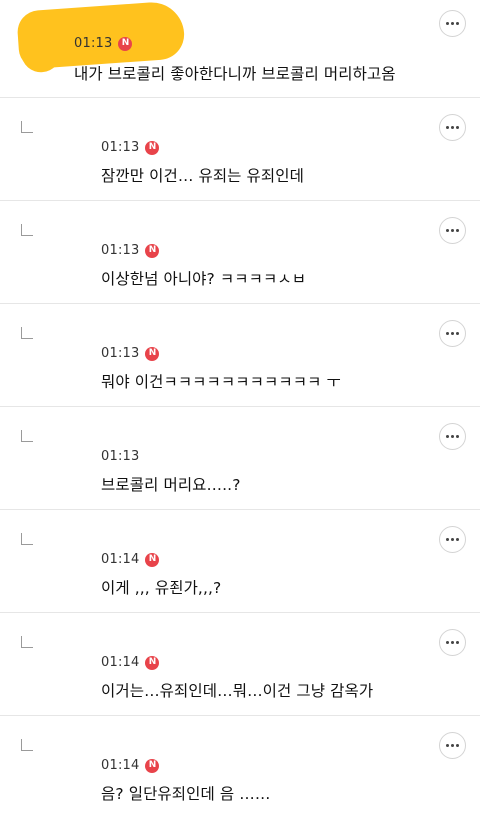  What do you see at coordinates (204, 279) in the screenshot?
I see `comment-text: 이상한넘 아니야? ㅋㅋㅋㅋㅅㅂ` at bounding box center [204, 279].